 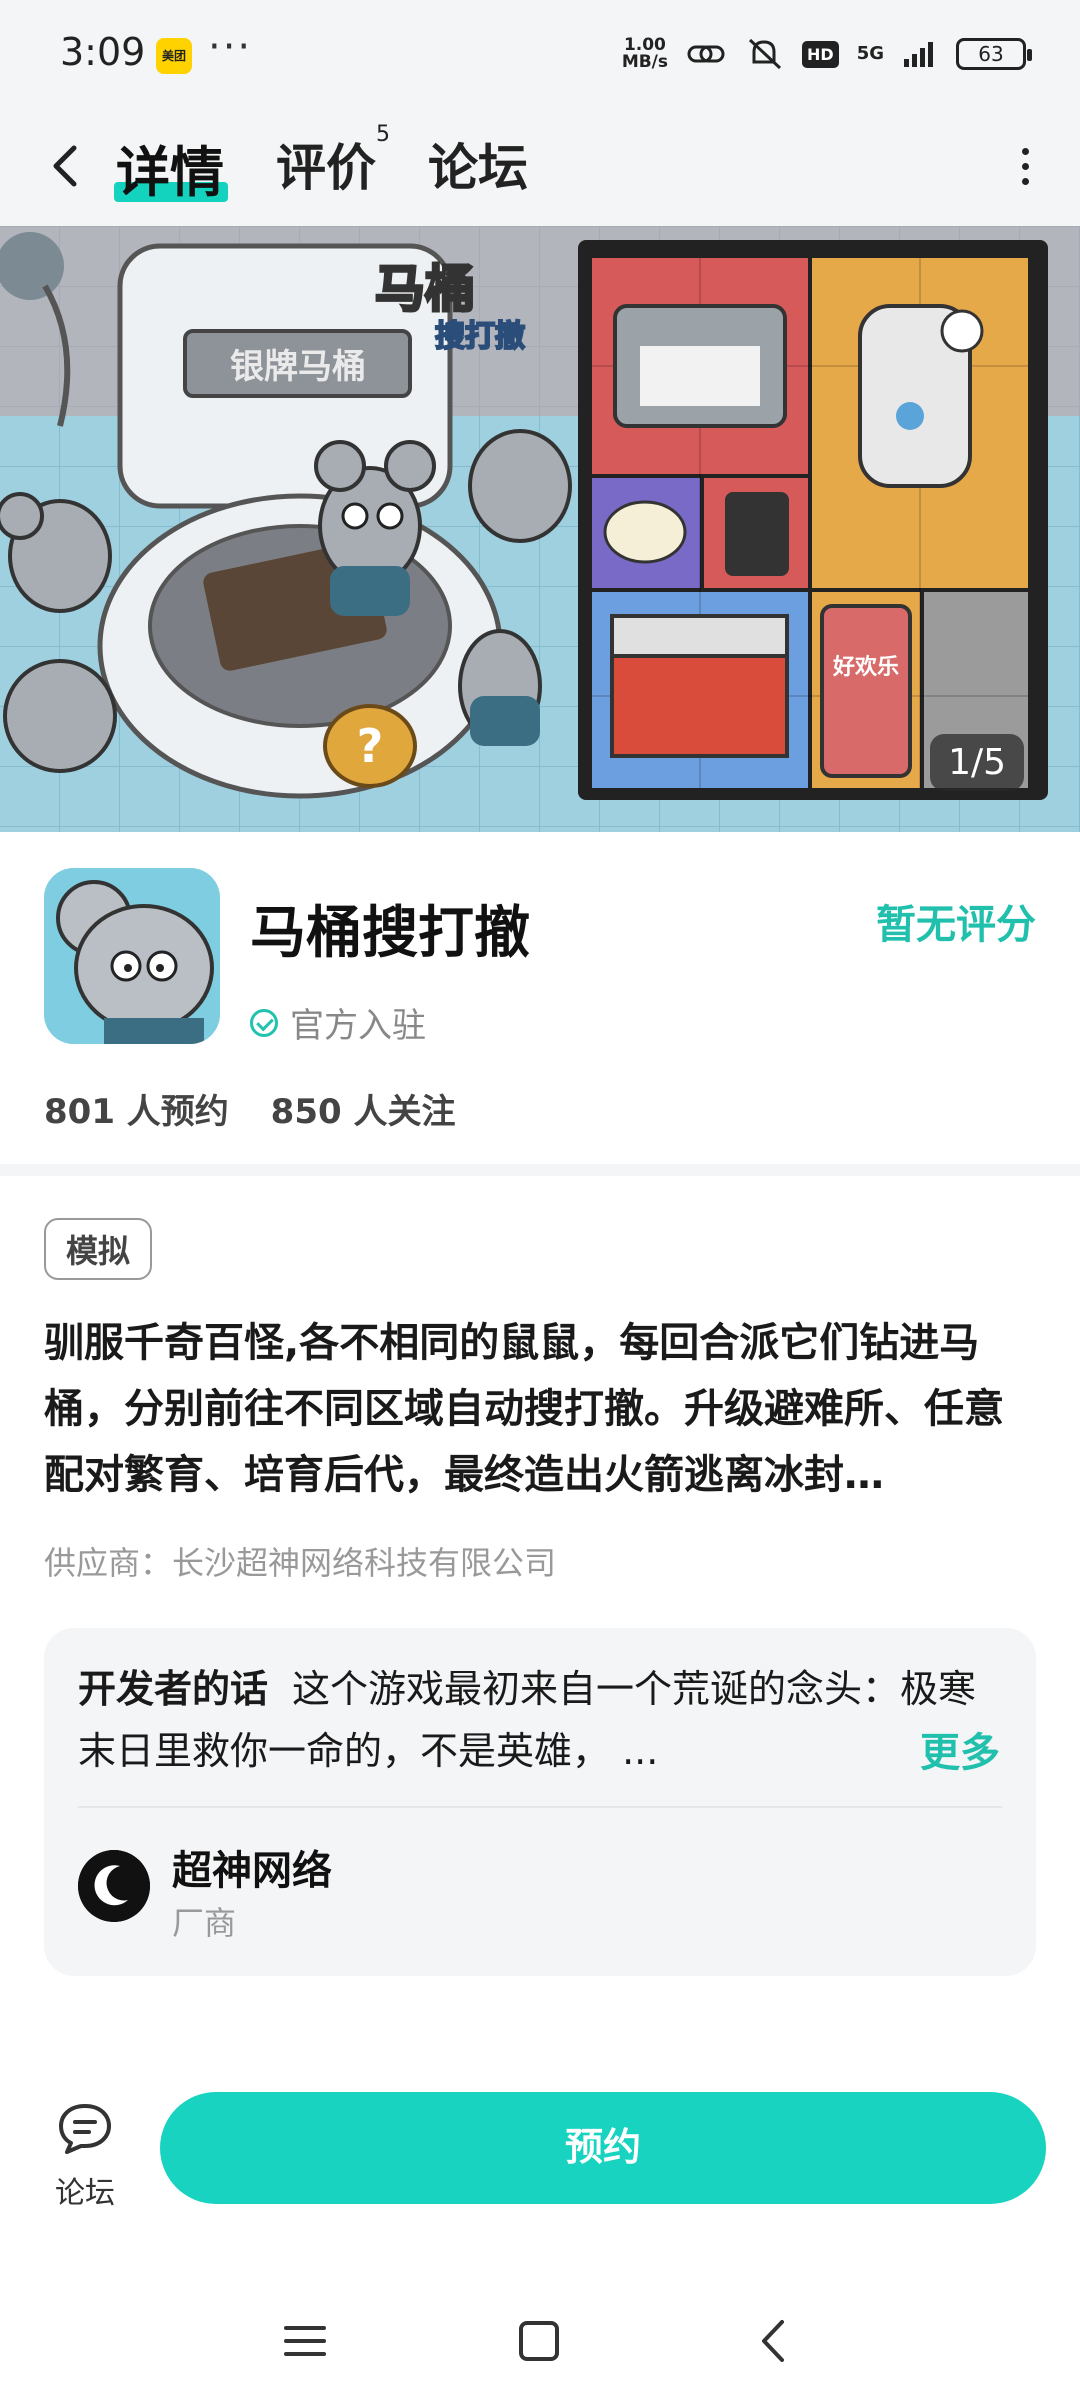 What do you see at coordinates (204, 1923) in the screenshot?
I see `developer-role: 厂商` at bounding box center [204, 1923].